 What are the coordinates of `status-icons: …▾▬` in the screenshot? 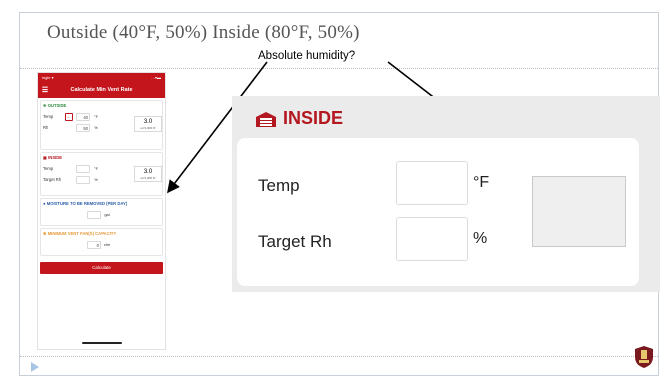 It's located at (155, 77).